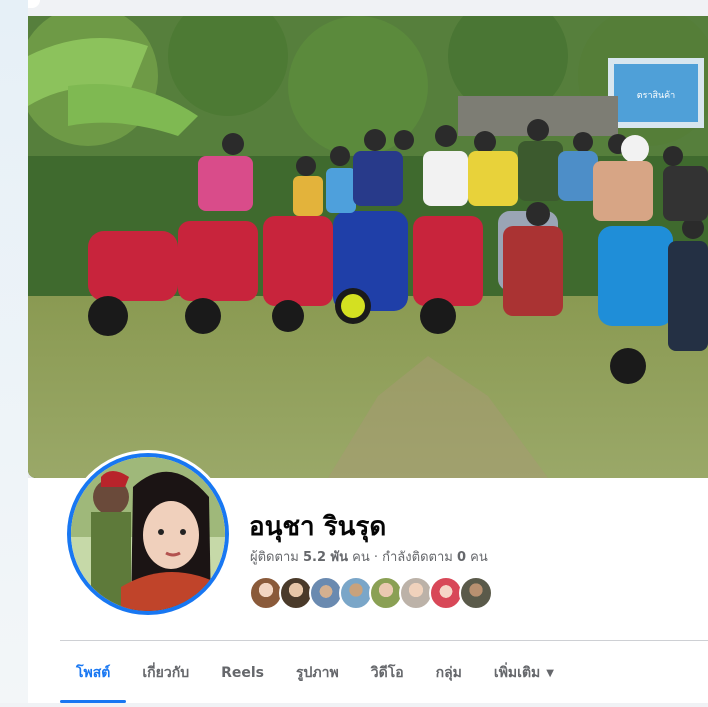  I want to click on avatar-image, so click(148, 534).